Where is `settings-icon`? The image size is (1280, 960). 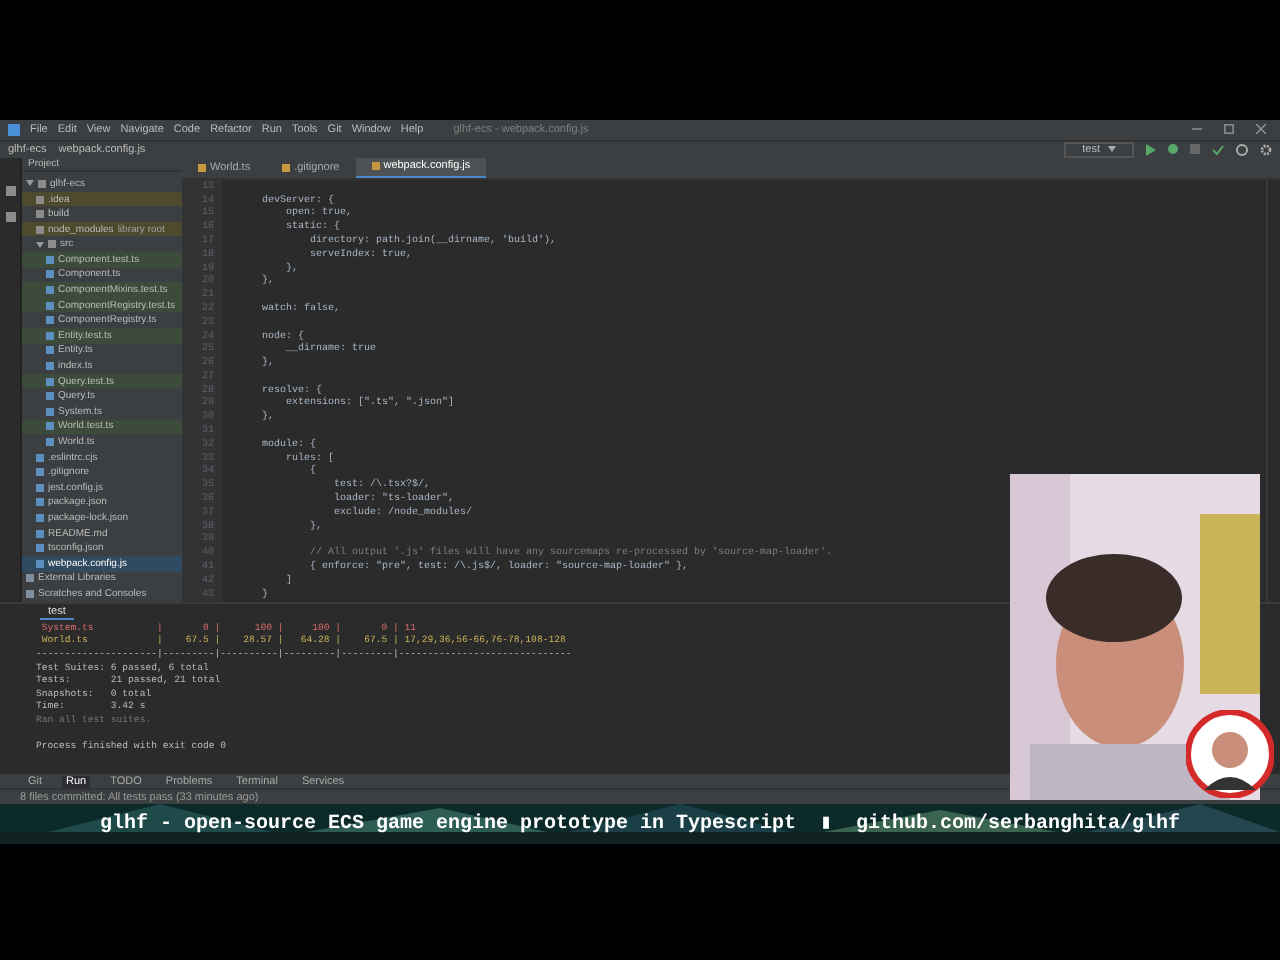
settings-icon is located at coordinates (1266, 149).